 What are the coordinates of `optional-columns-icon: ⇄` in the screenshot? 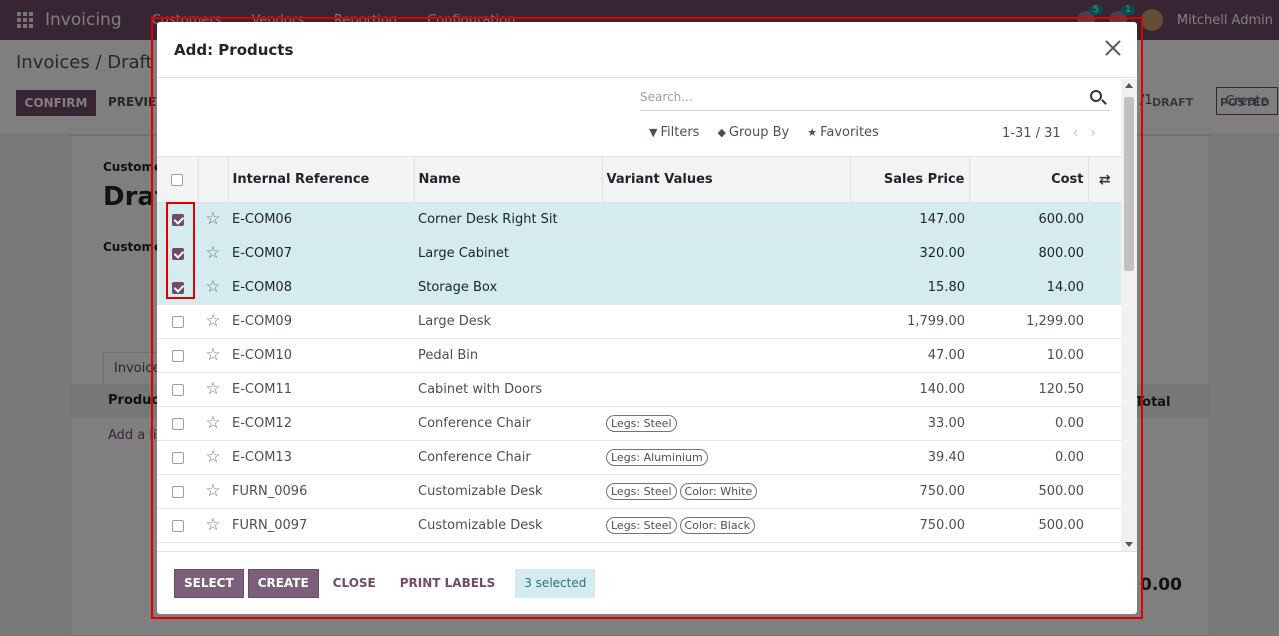 It's located at (1105, 180).